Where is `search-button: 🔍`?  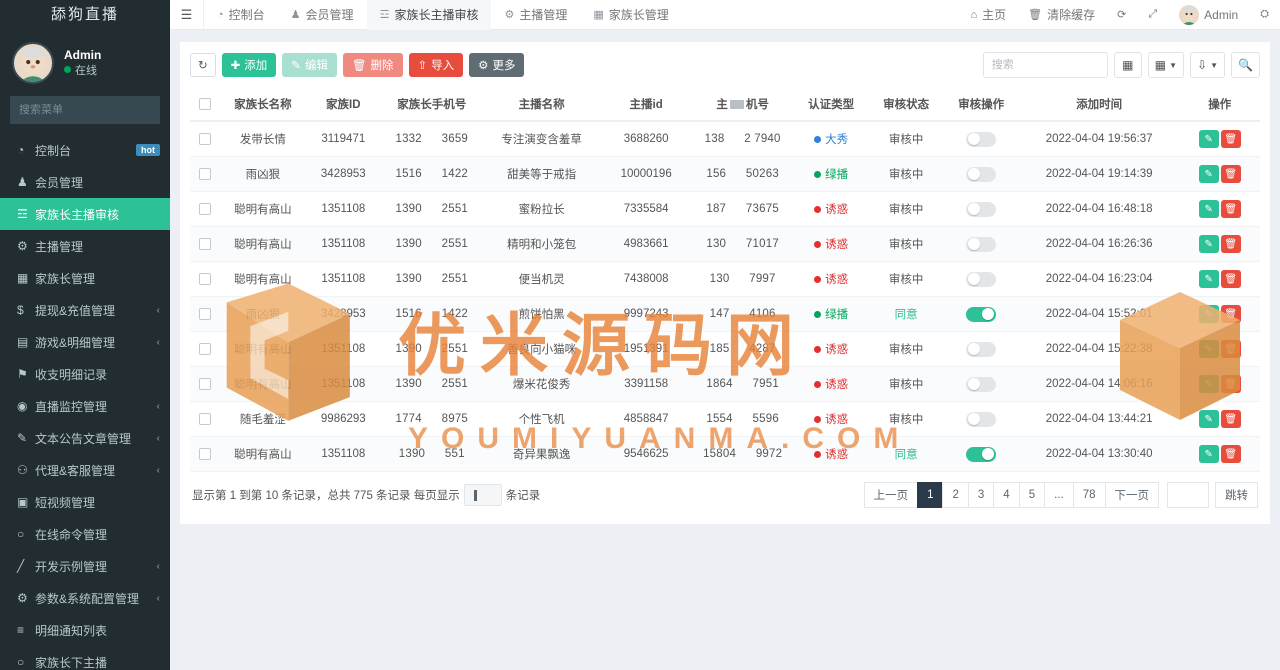
search-button: 🔍 is located at coordinates (1245, 65).